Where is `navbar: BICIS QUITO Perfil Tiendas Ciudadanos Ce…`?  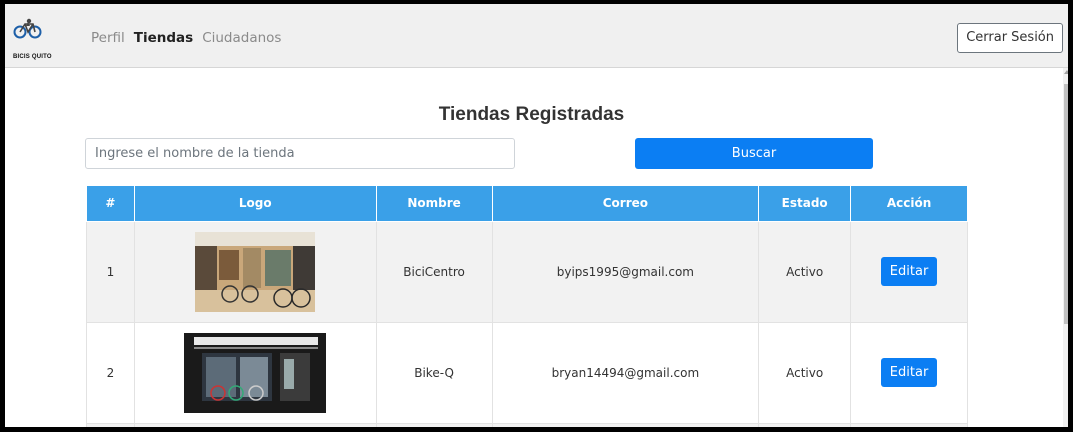 navbar: BICIS QUITO Perfil Tiendas Ciudadanos Ce… is located at coordinates (536, 36).